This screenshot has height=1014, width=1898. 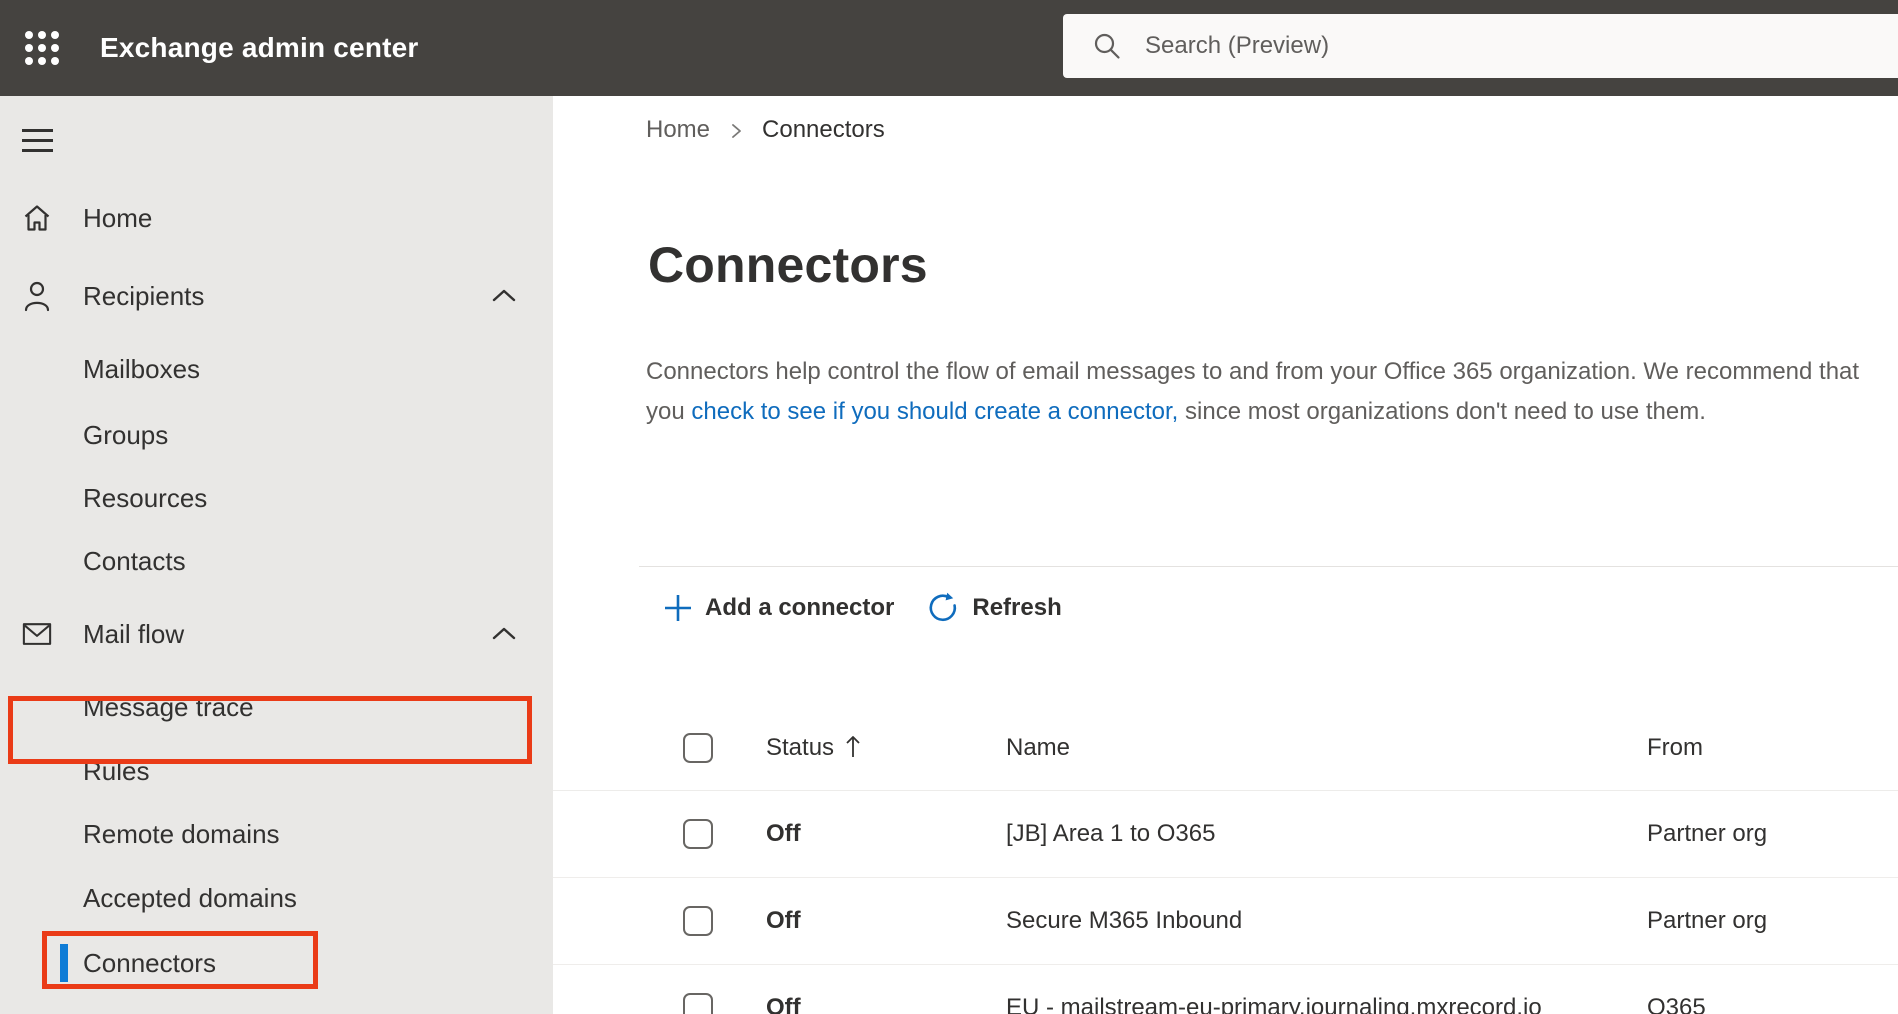 I want to click on table-row: Off Secure M365 Inbound Partner org, so click(x=1225, y=921).